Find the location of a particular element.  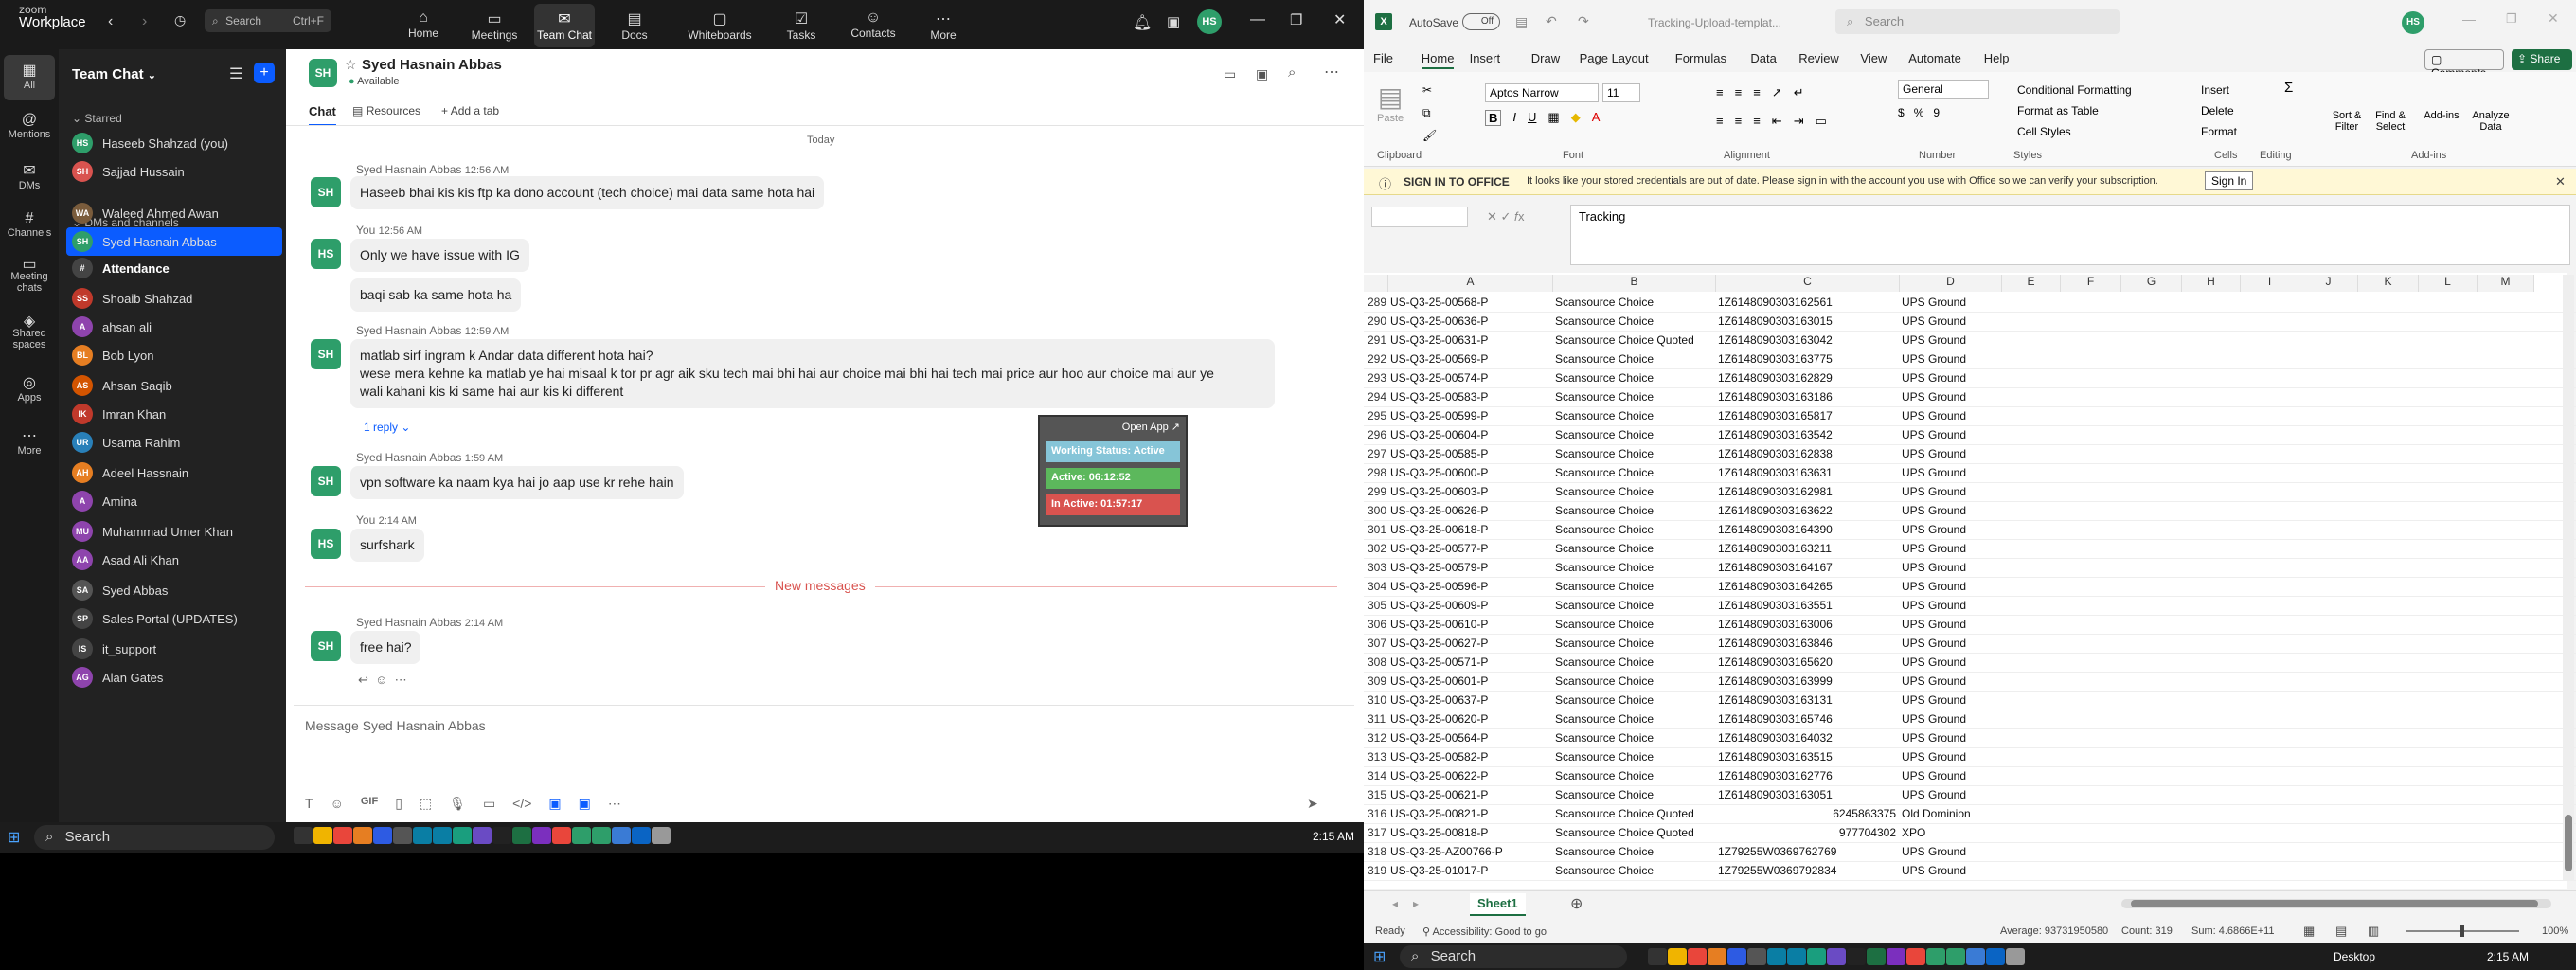

zoom-search-box: ⌕ Search Ctrl+F is located at coordinates (268, 20).